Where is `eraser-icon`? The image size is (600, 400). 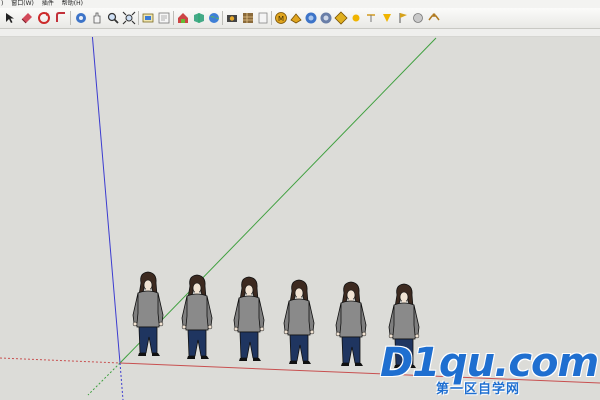
eraser-icon is located at coordinates (27, 18).